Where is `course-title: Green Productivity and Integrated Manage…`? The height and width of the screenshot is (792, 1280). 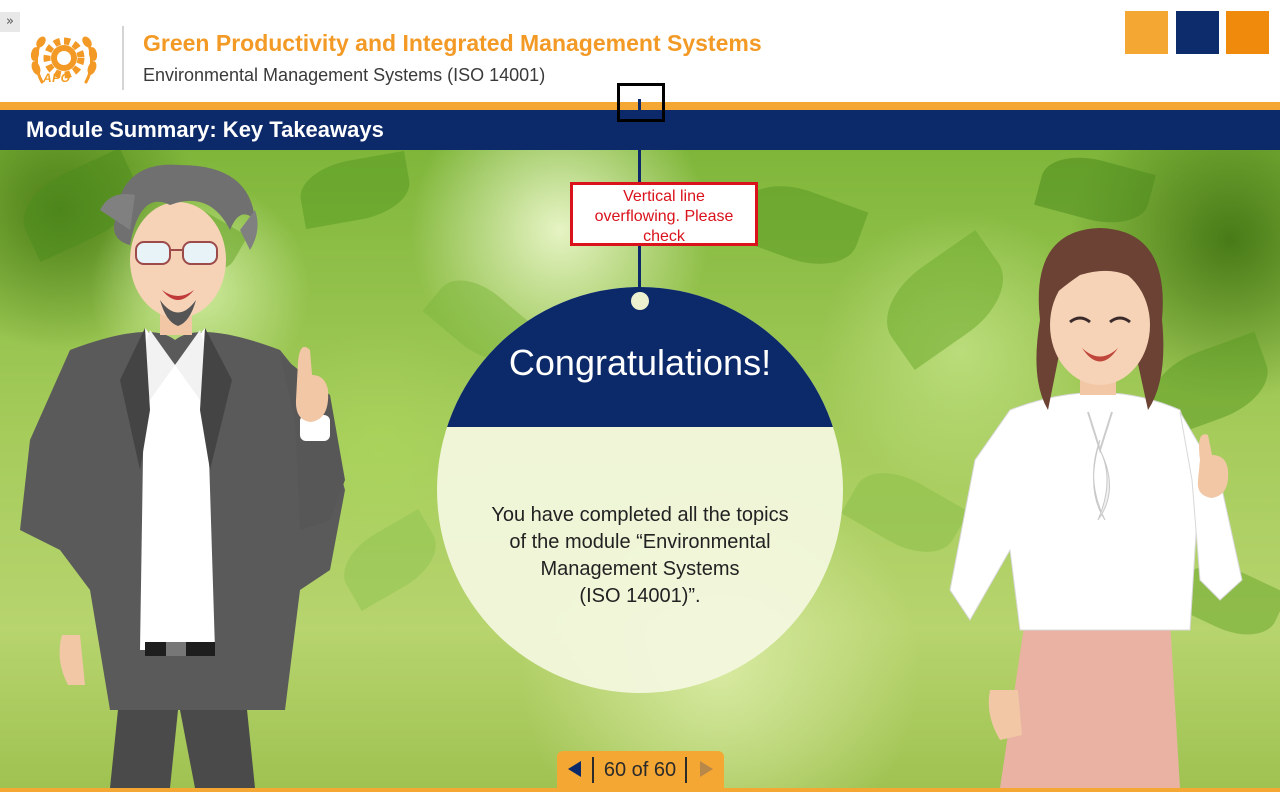
course-title: Green Productivity and Integrated Manage… is located at coordinates (452, 43).